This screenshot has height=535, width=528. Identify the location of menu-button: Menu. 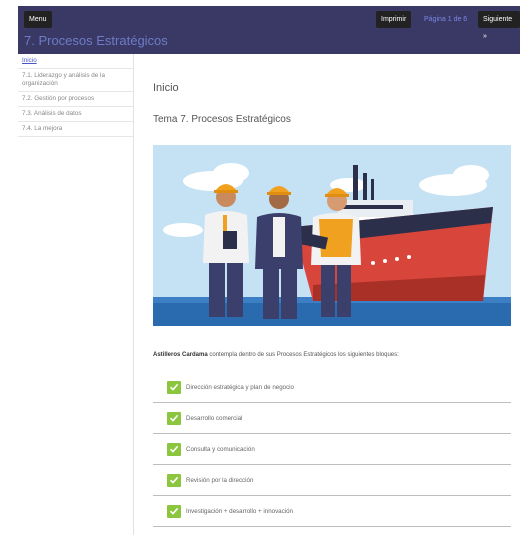
(38, 19).